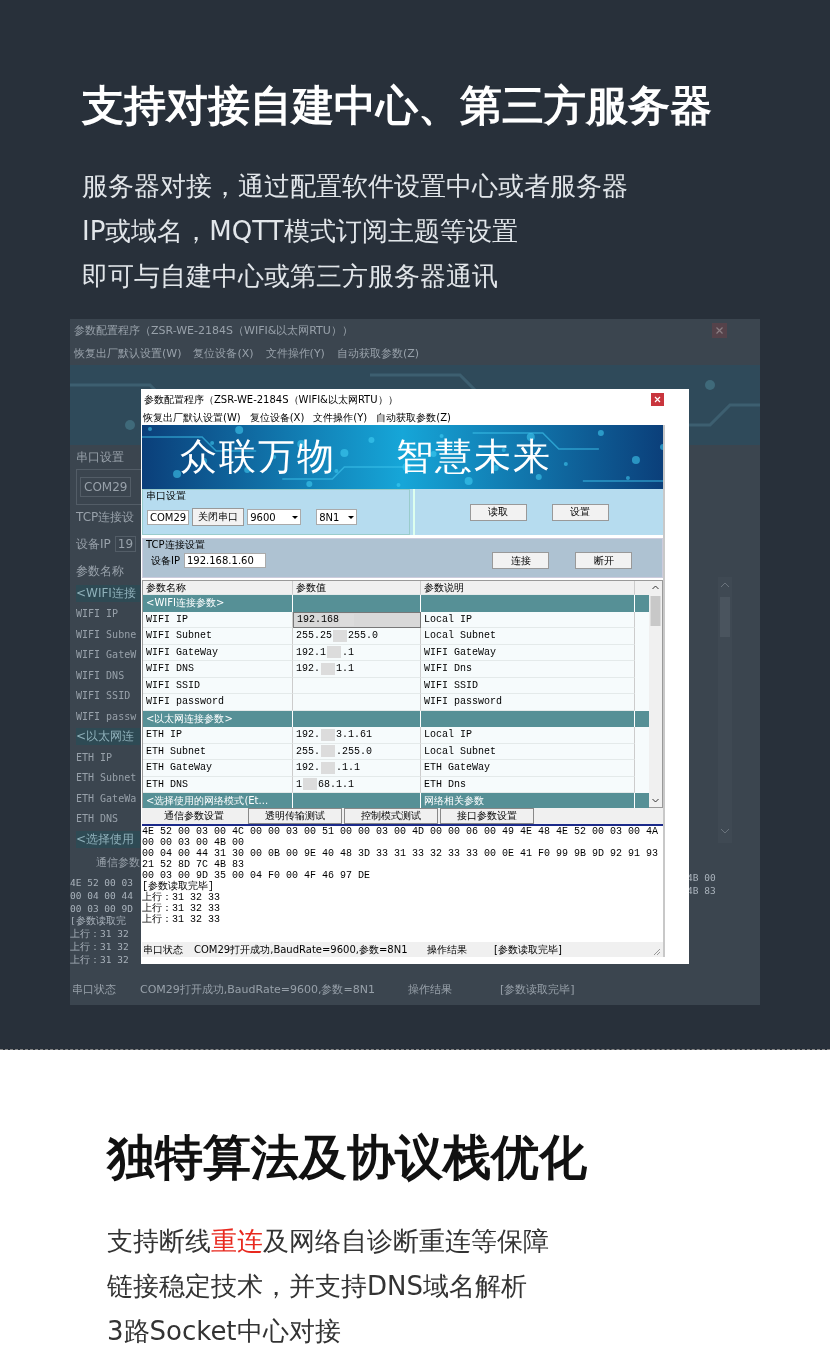 This screenshot has width=830, height=1370. What do you see at coordinates (317, 1286) in the screenshot?
I see `body-line: 链接稳定技术，并支持DNS域名解析` at bounding box center [317, 1286].